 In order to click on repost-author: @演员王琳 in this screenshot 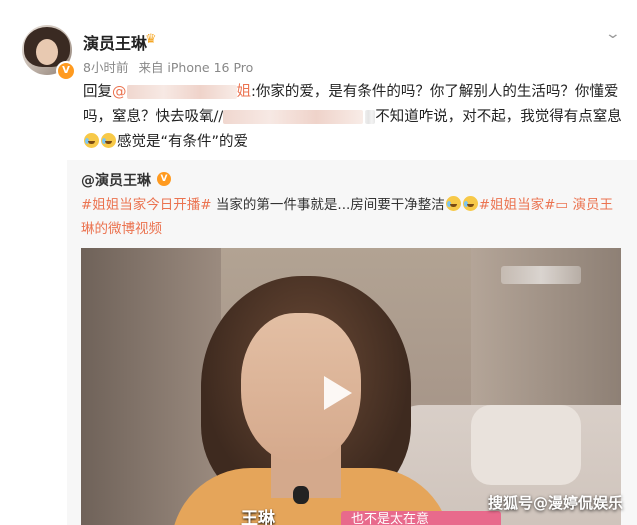, I will do `click(116, 180)`.